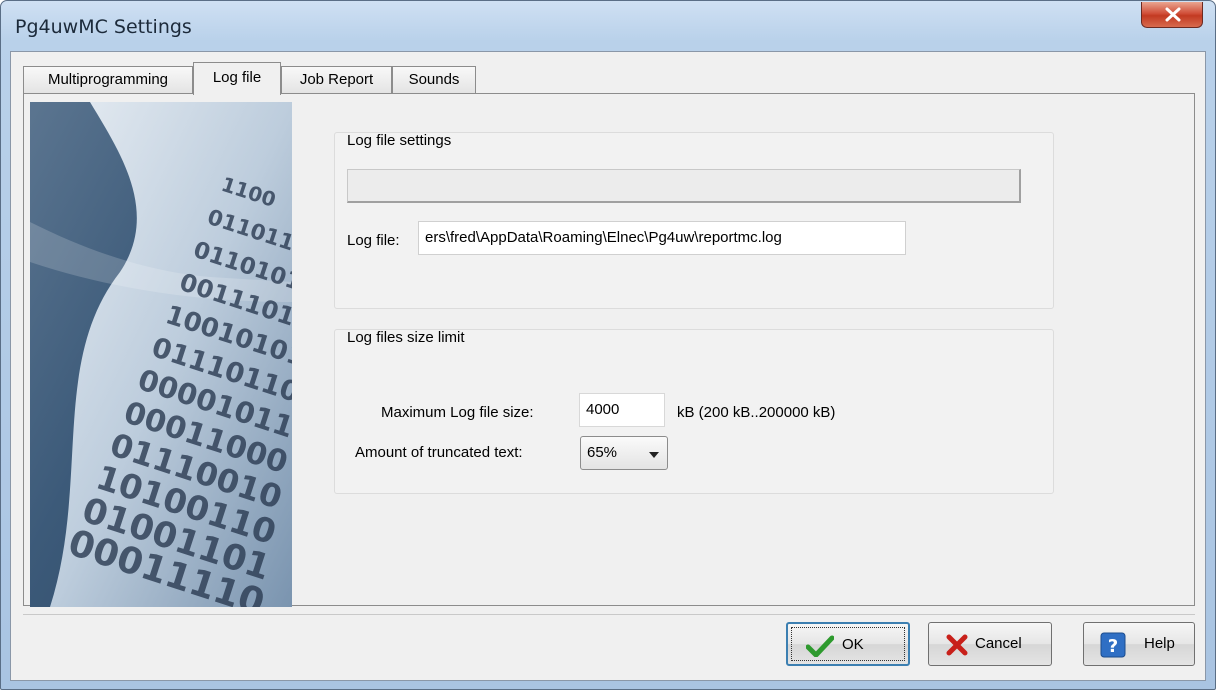  Describe the element at coordinates (406, 337) in the screenshot. I see `log-size-limit-title: Log files size limit` at that location.